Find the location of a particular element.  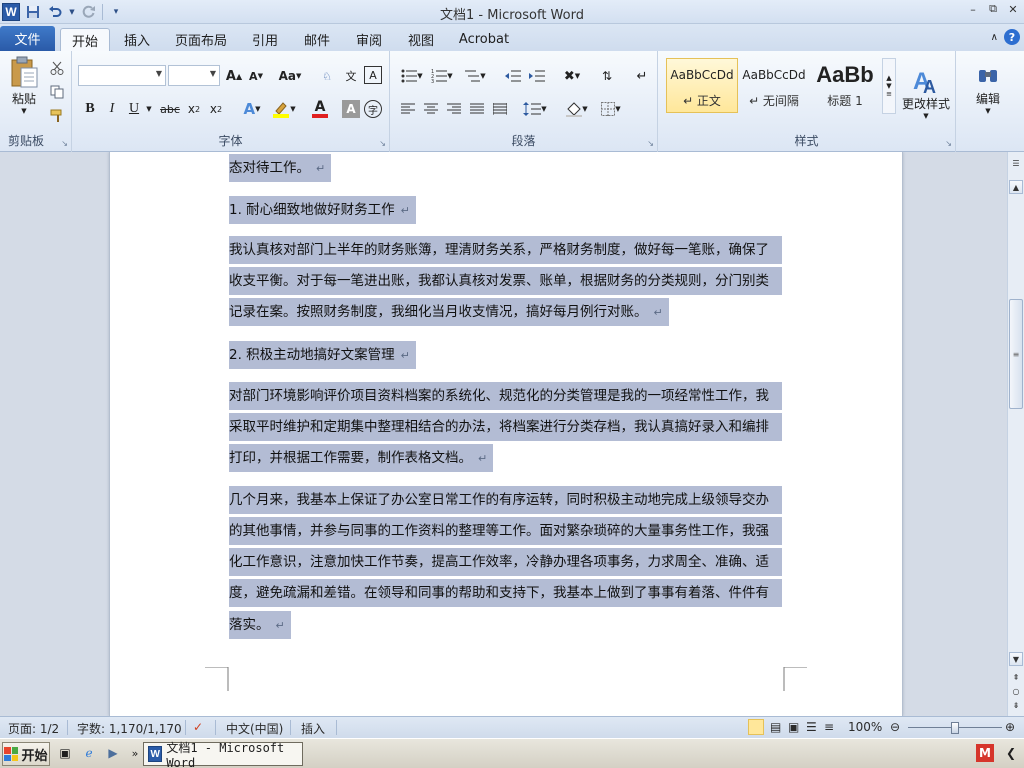

italic-icon: I is located at coordinates (112, 109).